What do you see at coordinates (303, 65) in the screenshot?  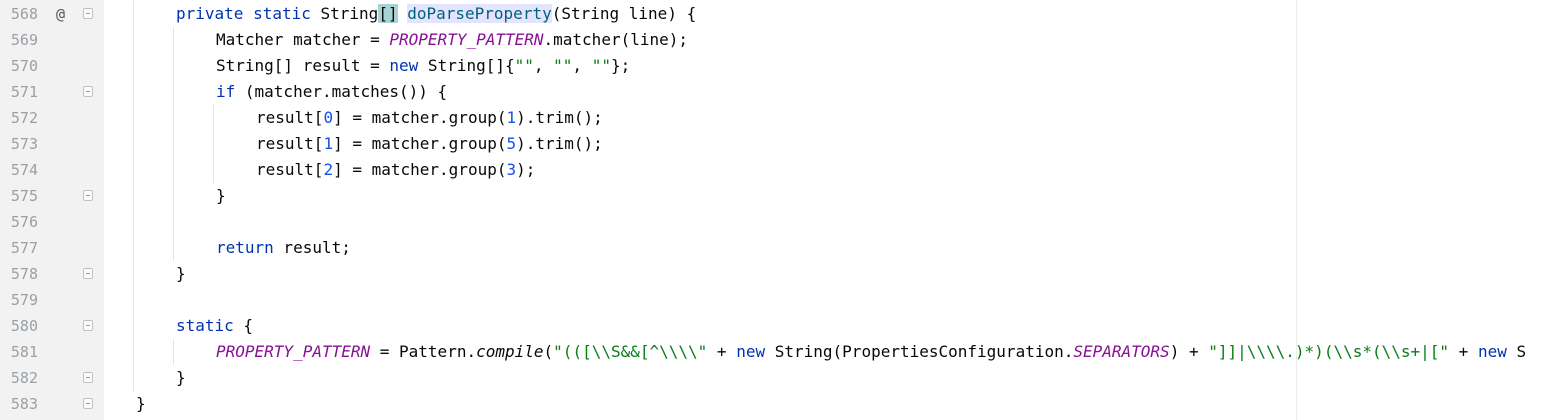 I see `code-token: String[] result =` at bounding box center [303, 65].